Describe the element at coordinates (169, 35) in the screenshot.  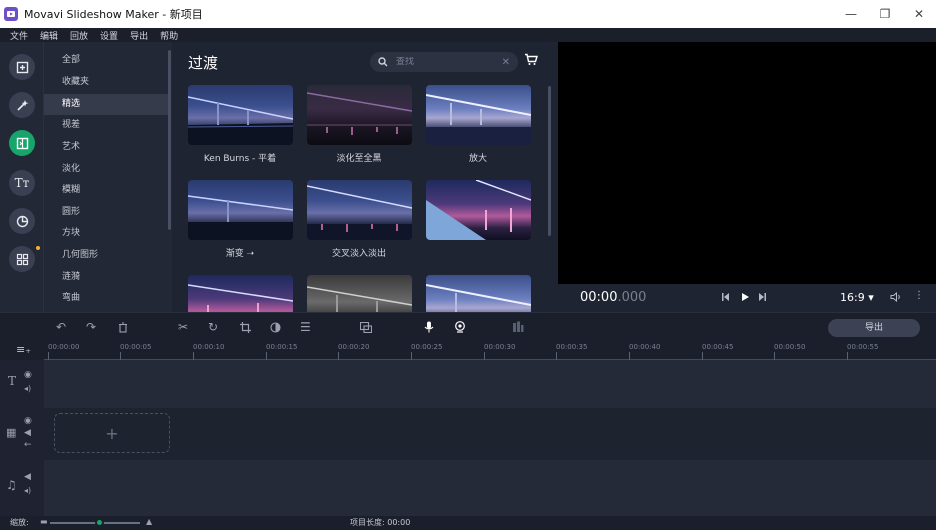
I see `menu-help: 帮助` at that location.